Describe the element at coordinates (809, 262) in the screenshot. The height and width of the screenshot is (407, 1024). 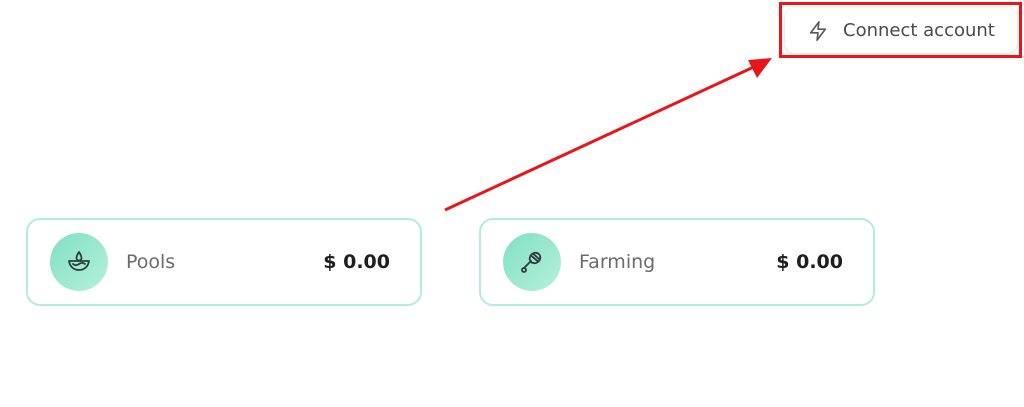
I see `farming-value: $ 0.00` at that location.